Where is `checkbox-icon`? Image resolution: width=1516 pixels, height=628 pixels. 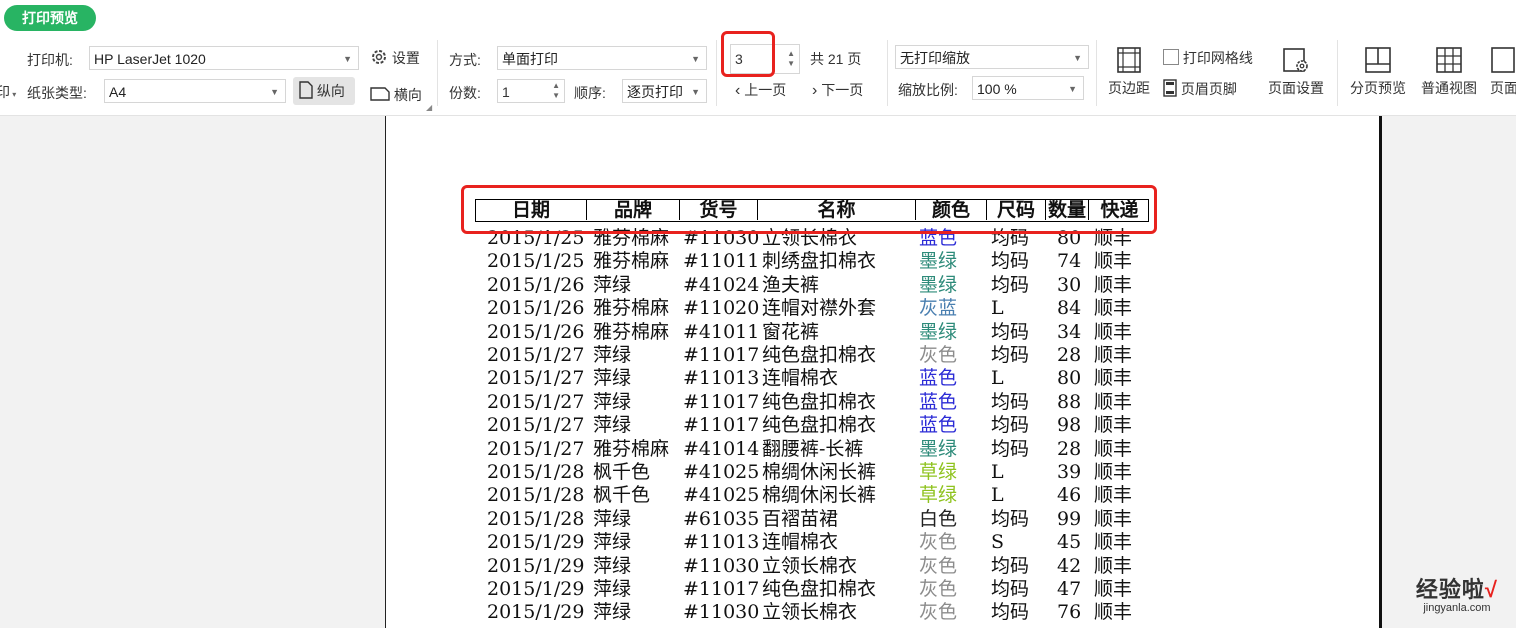 checkbox-icon is located at coordinates (1171, 57).